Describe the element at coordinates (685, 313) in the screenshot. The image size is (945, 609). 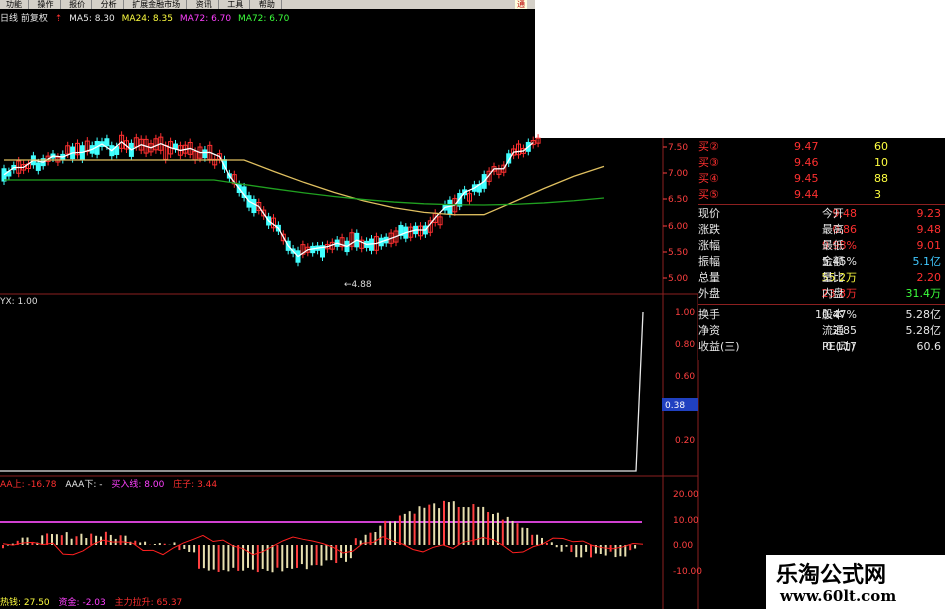
I see `ind1-tick-label: 1.00` at that location.